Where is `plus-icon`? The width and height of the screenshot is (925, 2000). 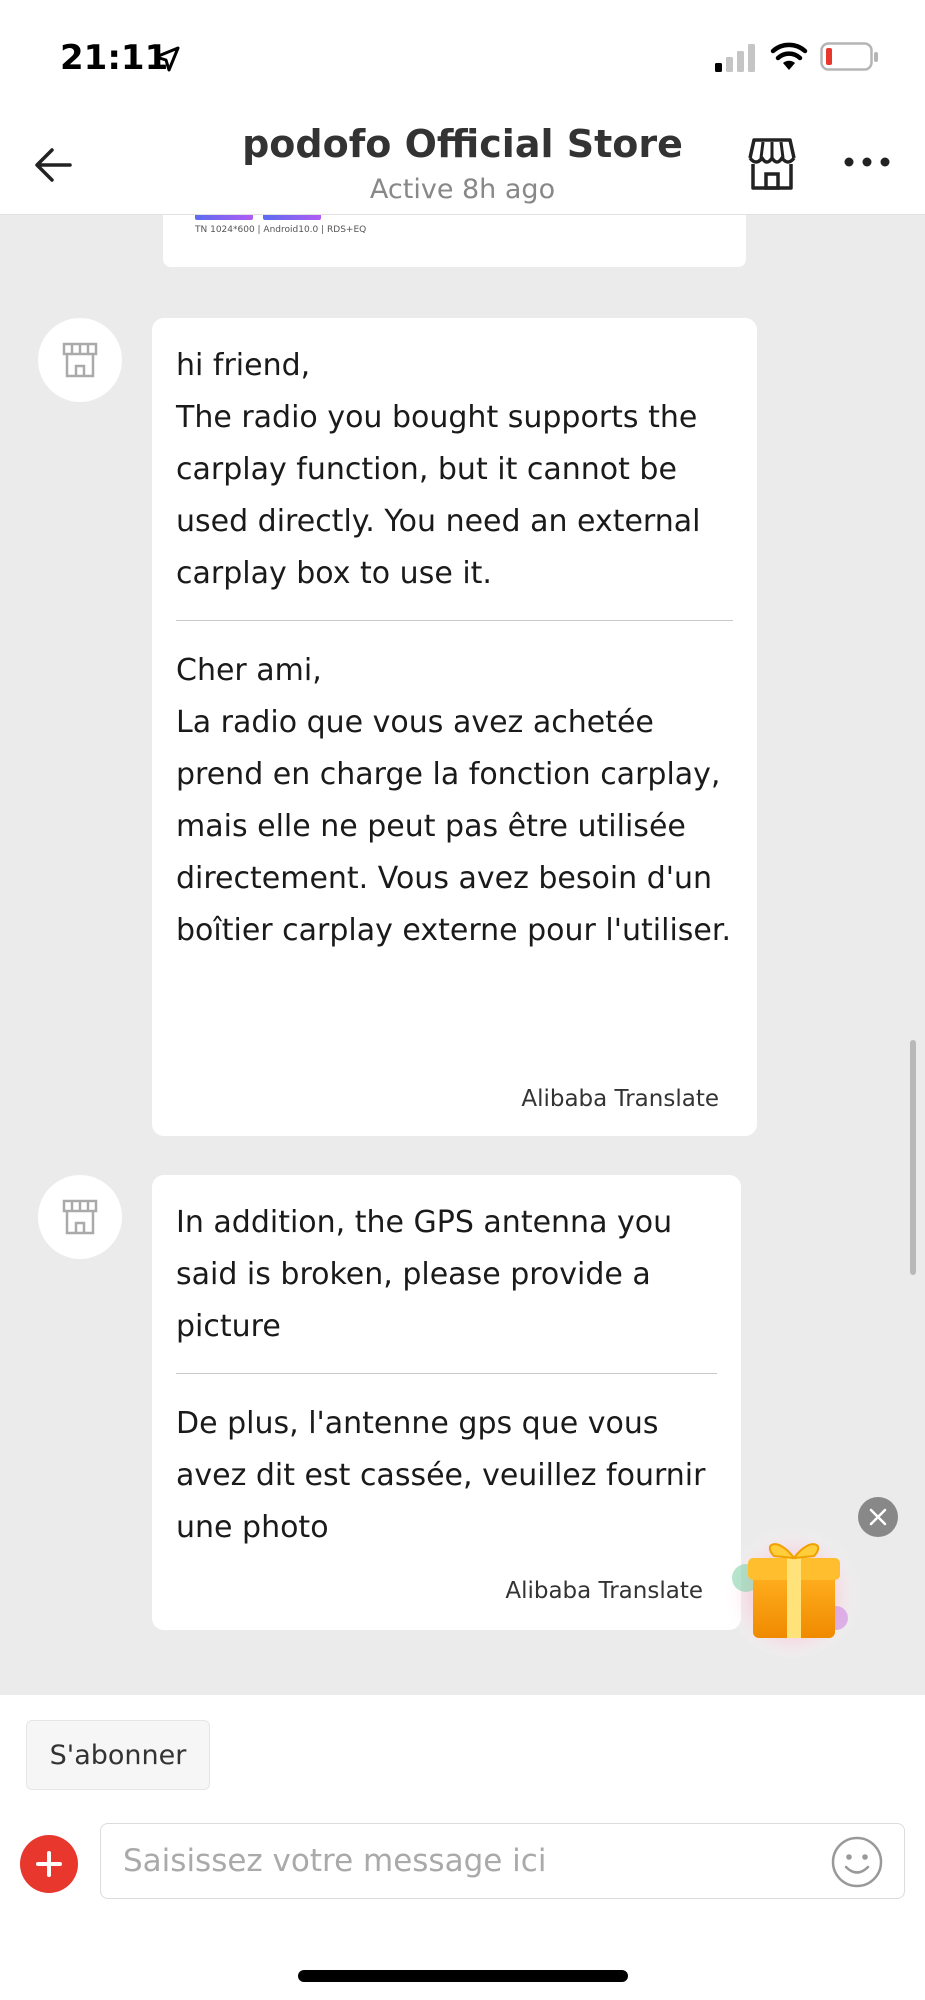
plus-icon is located at coordinates (49, 1864).